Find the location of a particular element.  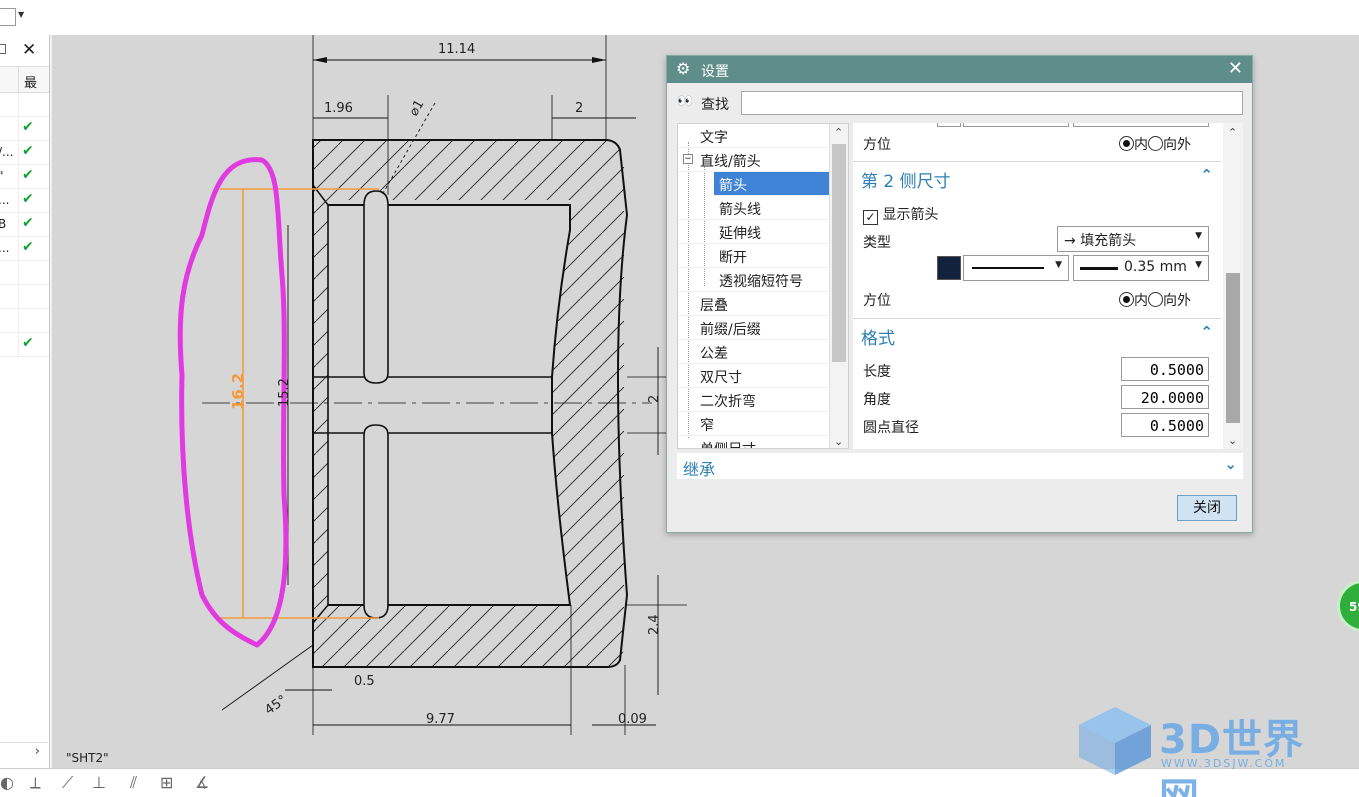

orientation-label-top: 方位 is located at coordinates (877, 145).